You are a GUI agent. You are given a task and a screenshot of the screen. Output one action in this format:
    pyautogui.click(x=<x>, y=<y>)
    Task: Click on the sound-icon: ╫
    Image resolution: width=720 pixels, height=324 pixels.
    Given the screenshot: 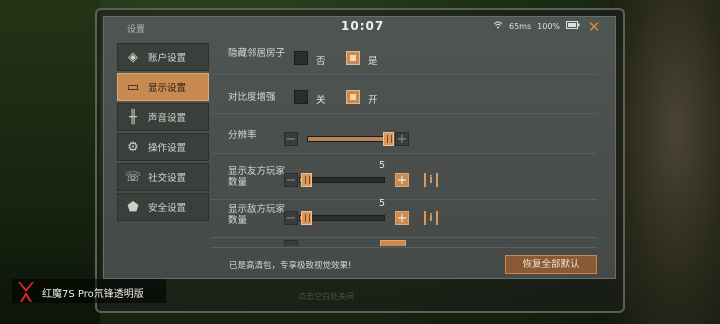 What is the action you would take?
    pyautogui.click(x=133, y=117)
    